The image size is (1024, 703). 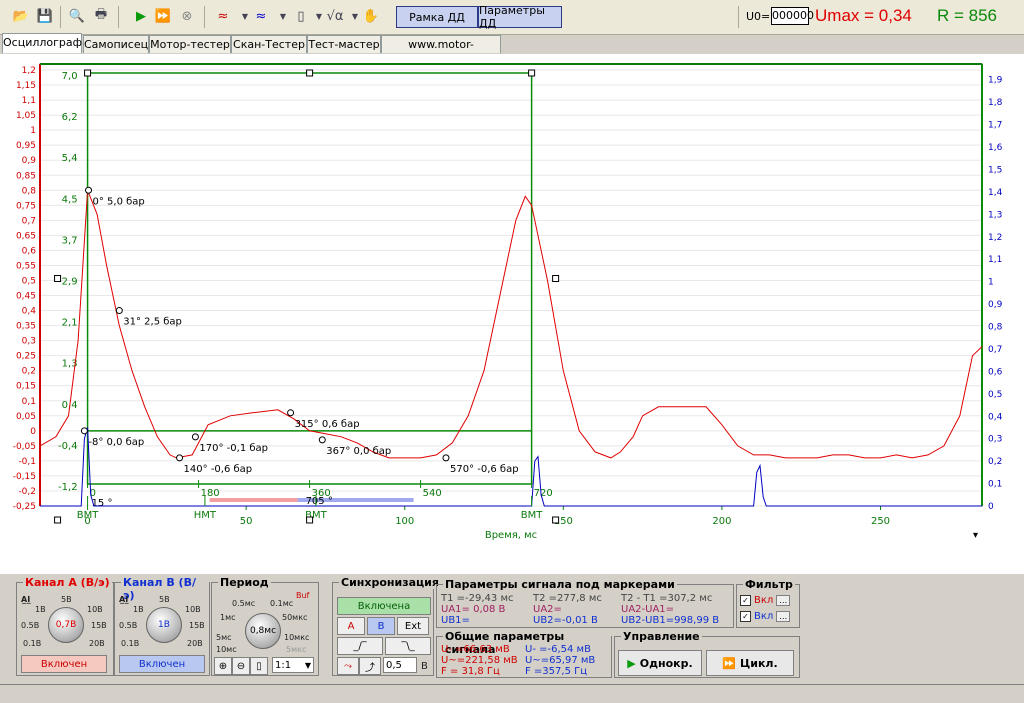 What do you see at coordinates (792, 16) in the screenshot?
I see `u0-field: 000000` at bounding box center [792, 16].